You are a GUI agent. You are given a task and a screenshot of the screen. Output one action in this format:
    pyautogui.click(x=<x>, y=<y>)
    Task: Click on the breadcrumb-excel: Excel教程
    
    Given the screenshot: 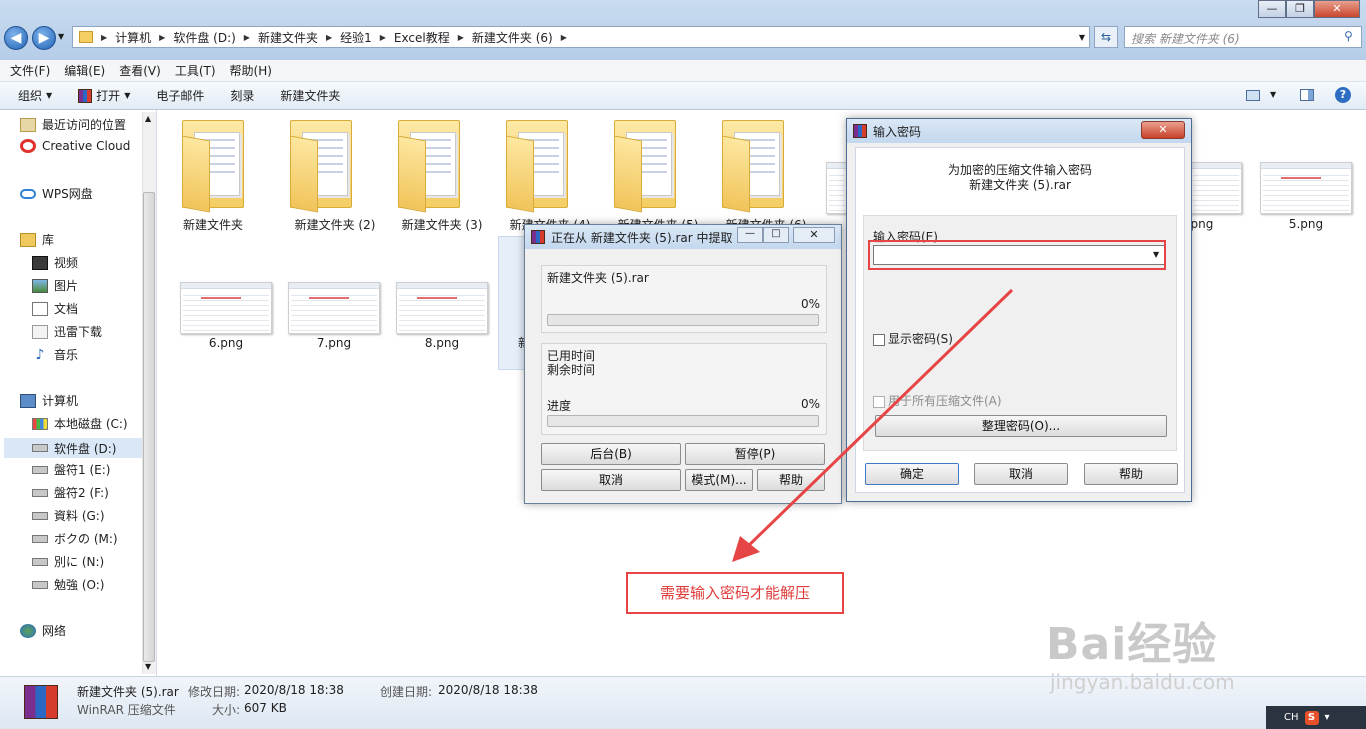 What is the action you would take?
    pyautogui.click(x=422, y=37)
    